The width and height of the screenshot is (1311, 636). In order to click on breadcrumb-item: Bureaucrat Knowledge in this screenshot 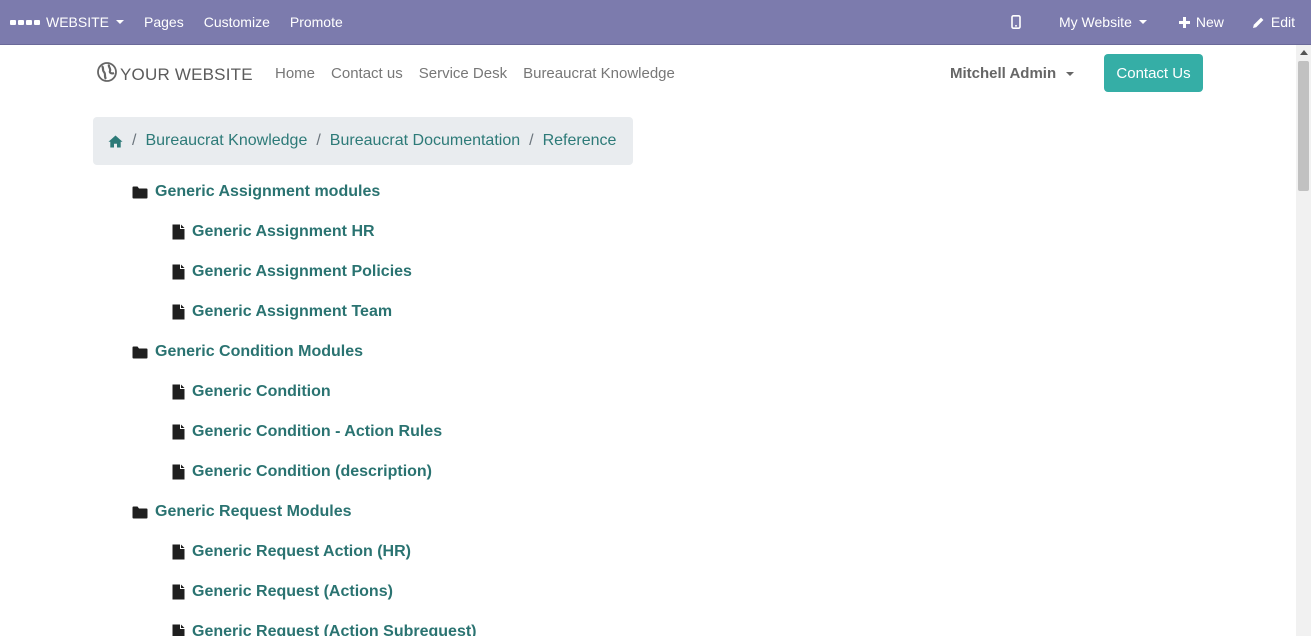, I will do `click(226, 141)`.